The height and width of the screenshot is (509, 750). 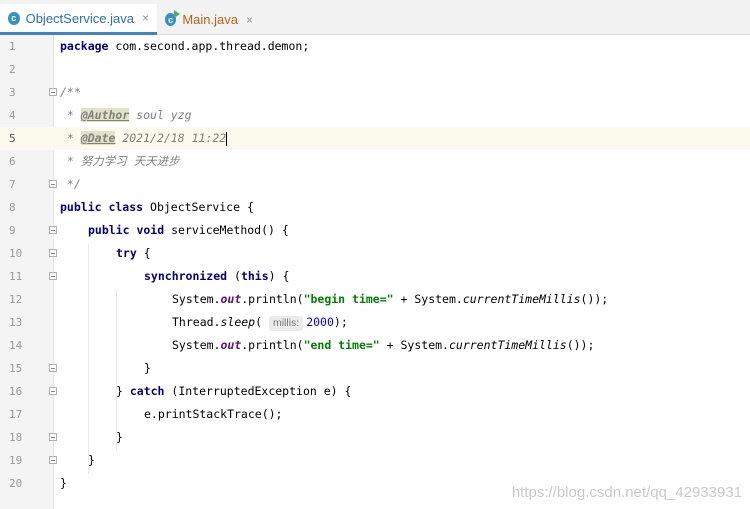 I want to click on code-line: 19 }, so click(x=375, y=460).